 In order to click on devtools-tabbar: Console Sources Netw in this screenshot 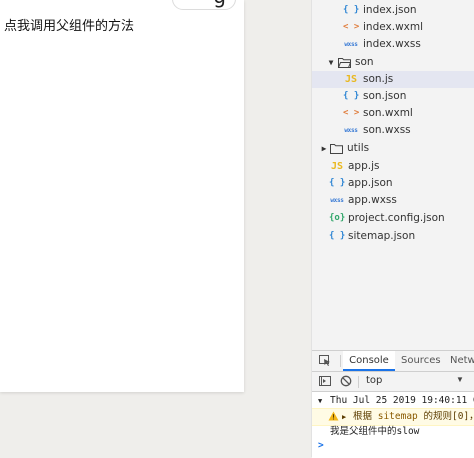, I will do `click(393, 361)`.